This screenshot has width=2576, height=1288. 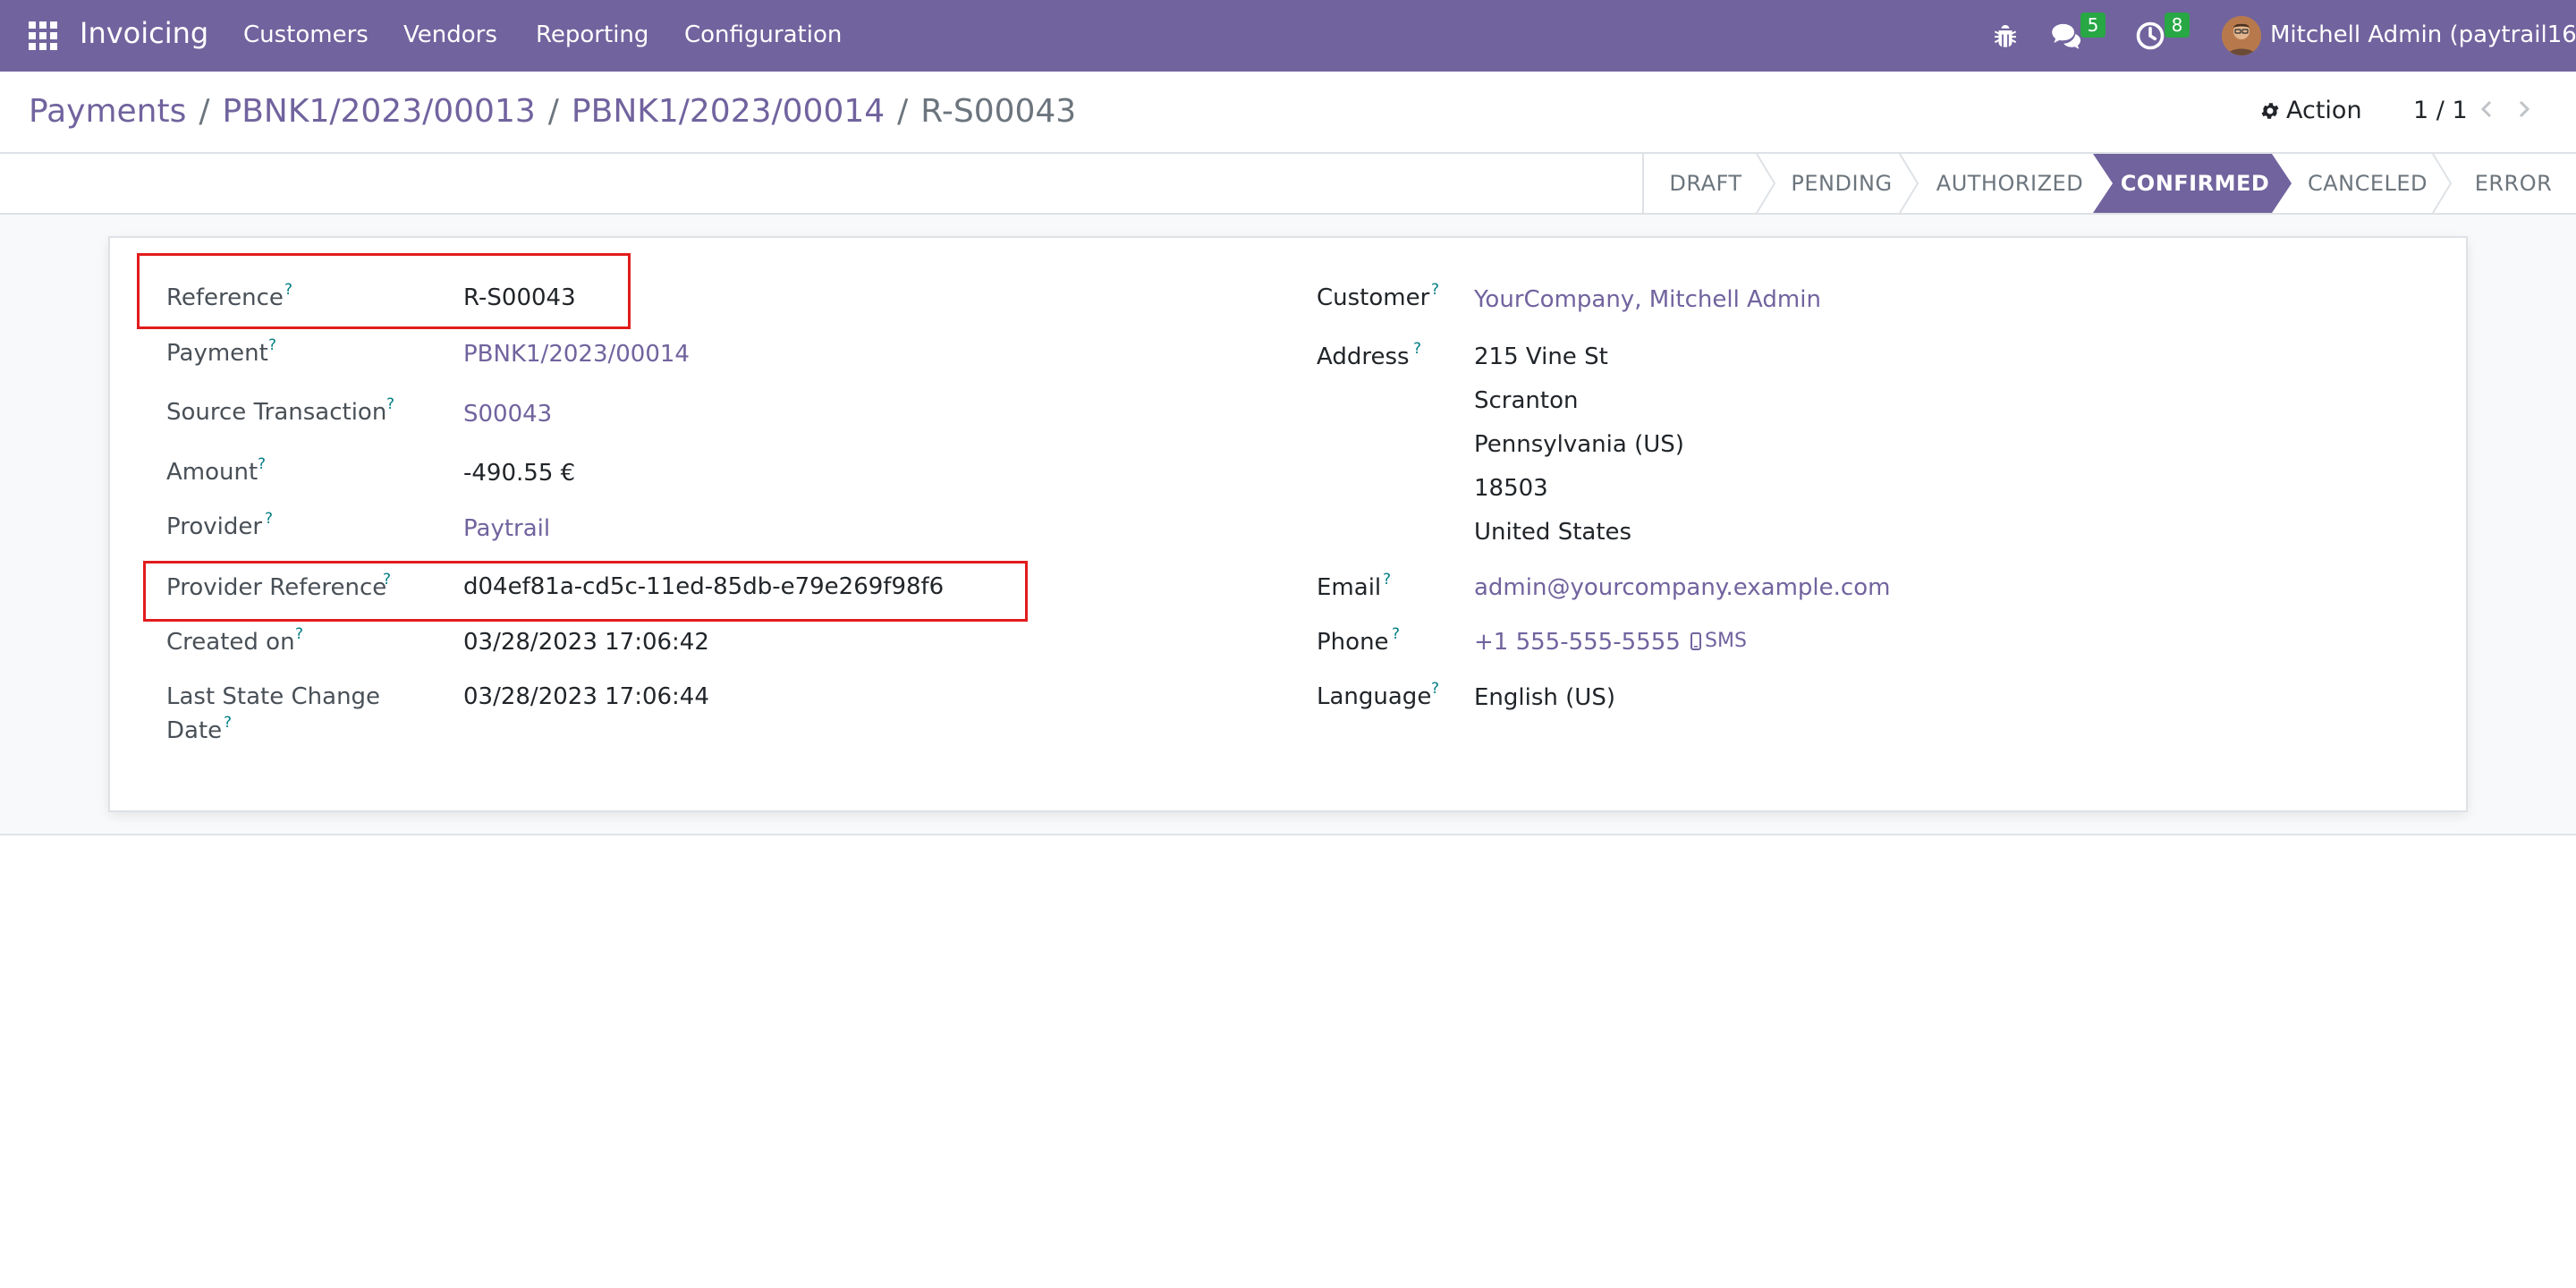 What do you see at coordinates (262, 464) in the screenshot?
I see `amount-help-icon: ?` at bounding box center [262, 464].